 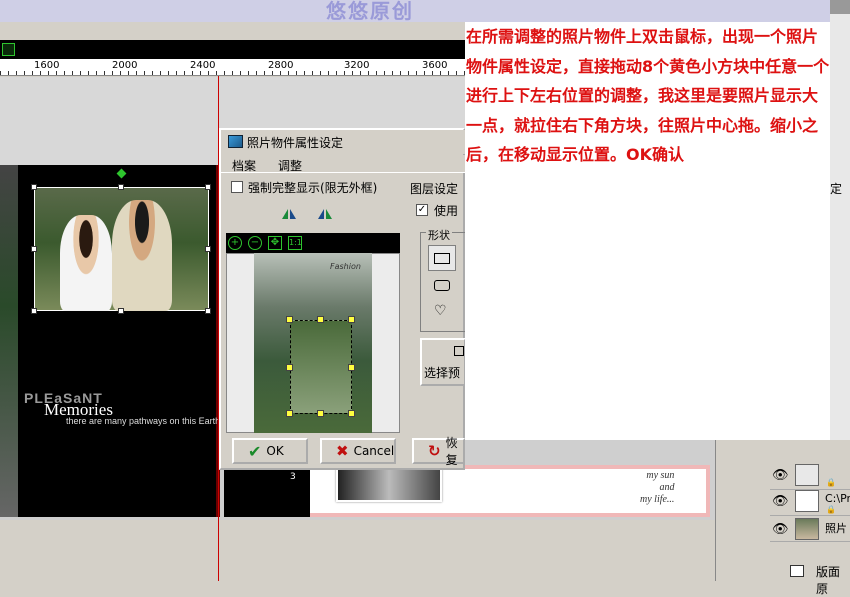 What do you see at coordinates (255, 243) in the screenshot?
I see `zoom-out-icon: −` at bounding box center [255, 243].